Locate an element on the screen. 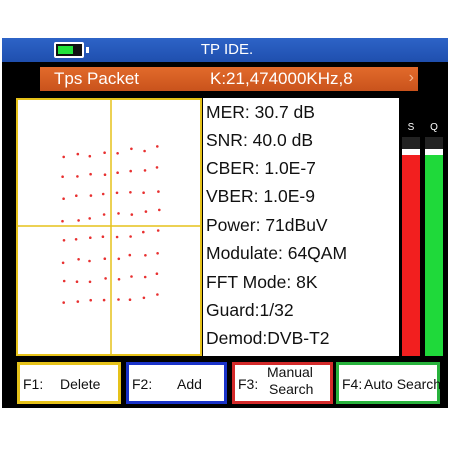  signal-strength-bar is located at coordinates (411, 246).